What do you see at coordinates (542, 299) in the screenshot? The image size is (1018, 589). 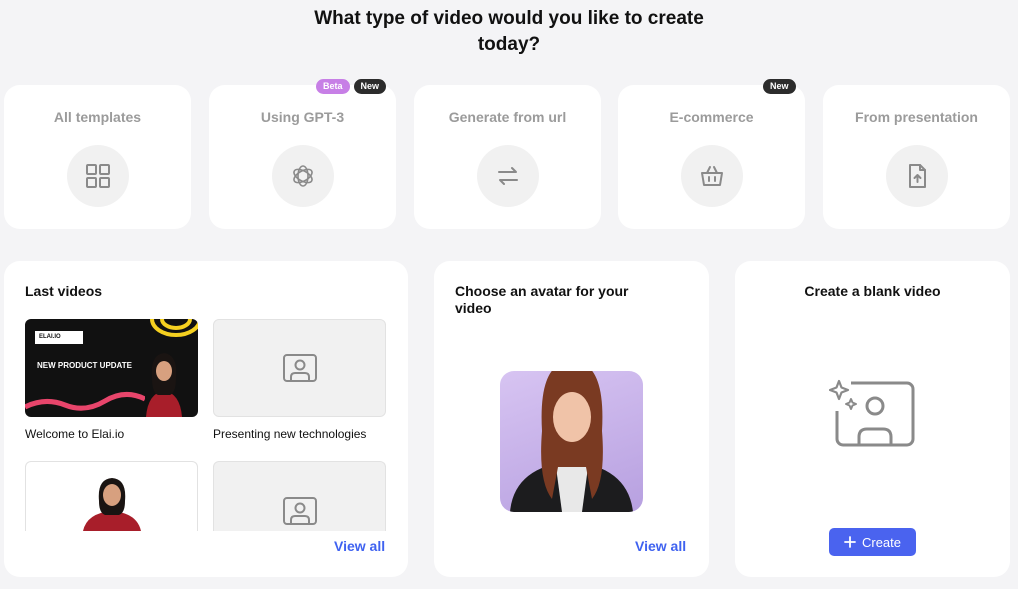 I see `avatar-panel-title: Choose an avatar for your video` at bounding box center [542, 299].